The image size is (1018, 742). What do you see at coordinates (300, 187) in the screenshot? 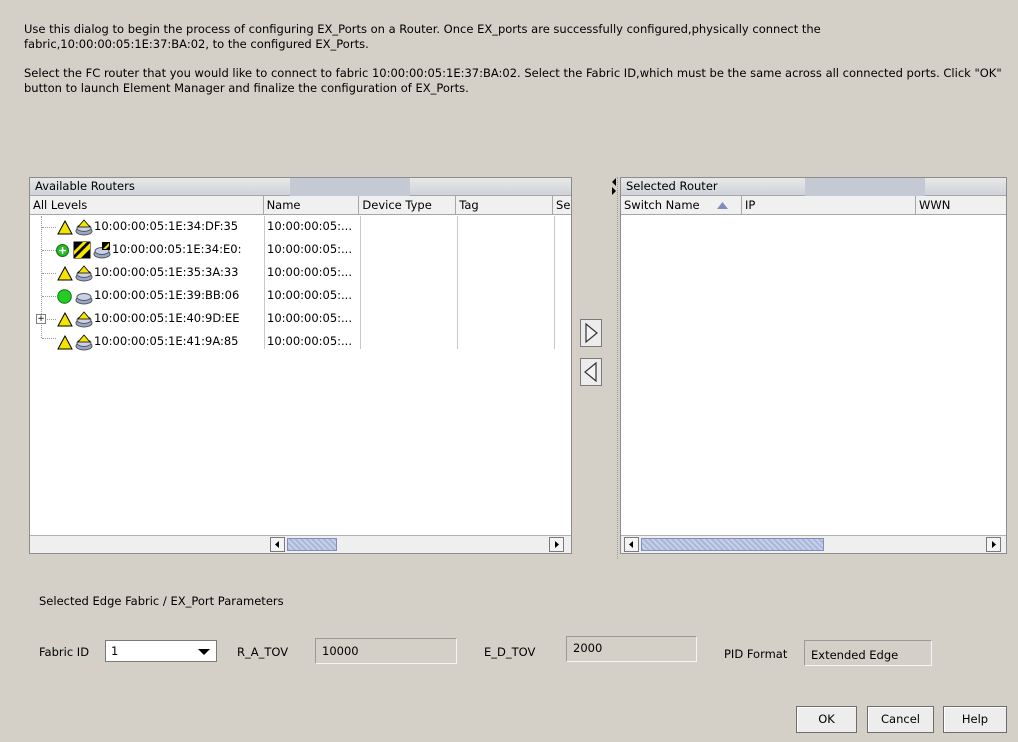
I see `available-routers-title-bar: Available Routers` at bounding box center [300, 187].